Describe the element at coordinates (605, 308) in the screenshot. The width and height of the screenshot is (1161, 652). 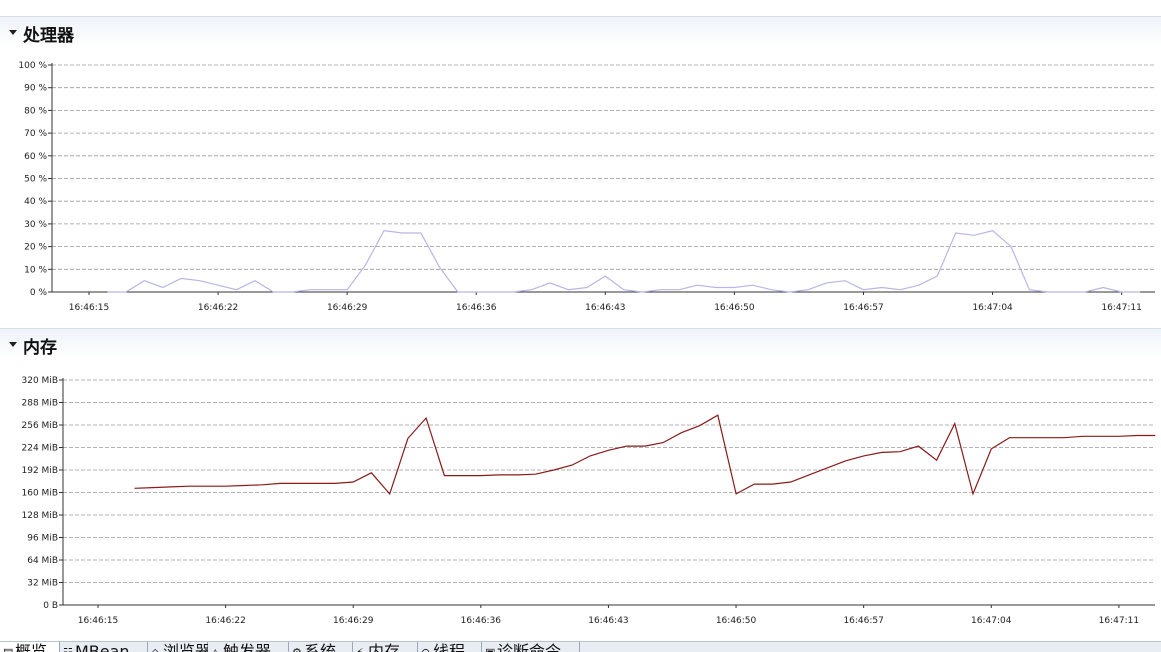
I see `cpu-x-tick-label: 16:46:43` at that location.